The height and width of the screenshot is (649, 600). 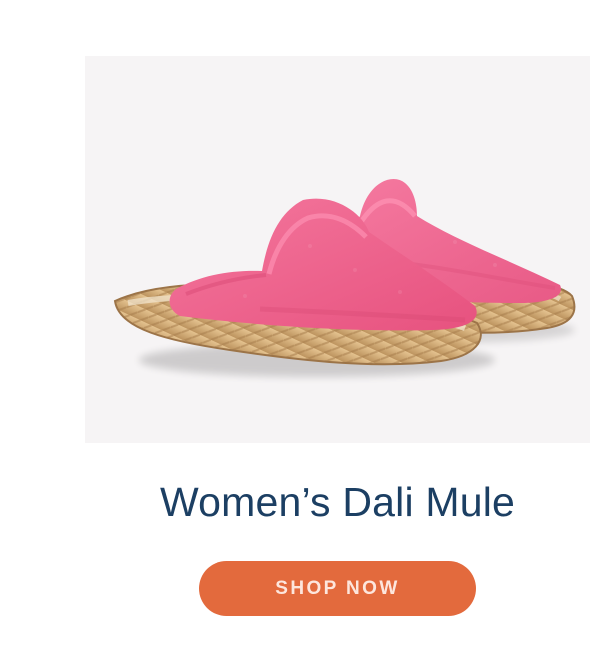 I want to click on shop-now-button: SHOP NOW, so click(x=337, y=588).